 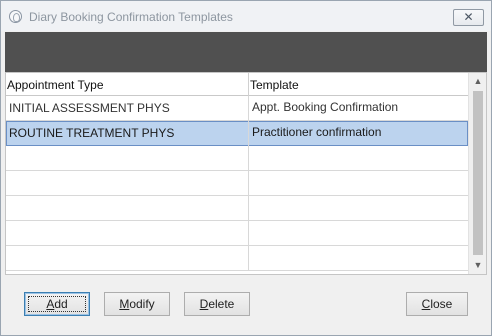 What do you see at coordinates (237, 84) in the screenshot?
I see `grid-header: Appointment Type Template` at bounding box center [237, 84].